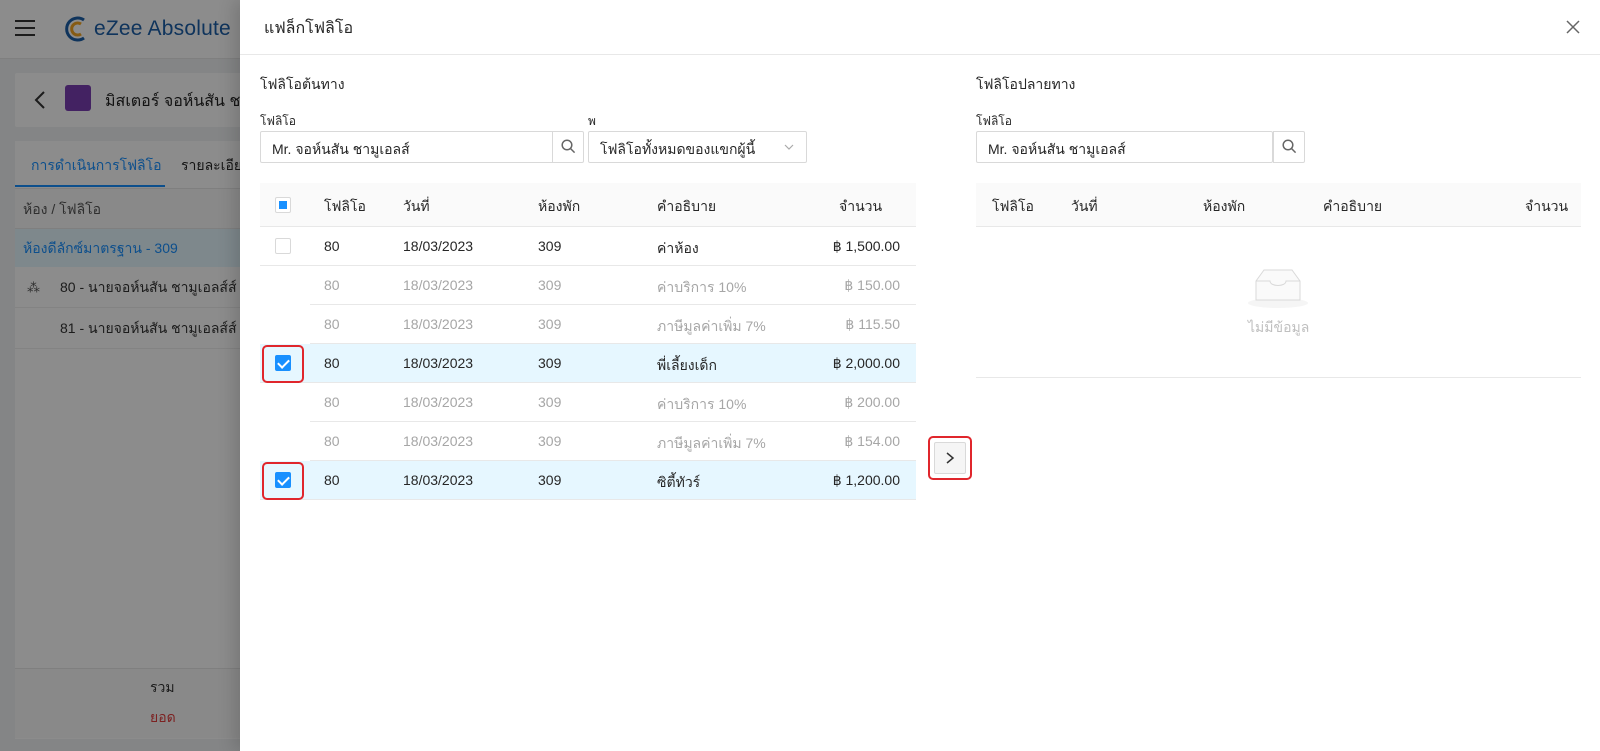 The width and height of the screenshot is (1600, 751). What do you see at coordinates (872, 285) in the screenshot?
I see `cell-amount: ฿ 150.00` at bounding box center [872, 285].